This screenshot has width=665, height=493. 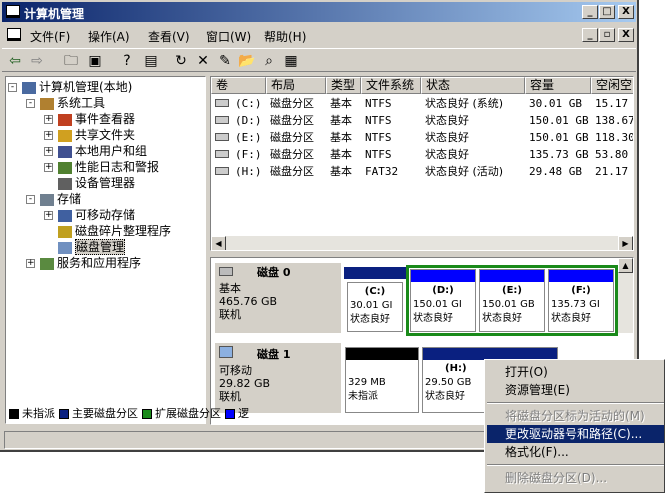 What do you see at coordinates (443, 300) in the screenshot?
I see `partition-d: (D:) 150.01 GI 状态良好` at bounding box center [443, 300].